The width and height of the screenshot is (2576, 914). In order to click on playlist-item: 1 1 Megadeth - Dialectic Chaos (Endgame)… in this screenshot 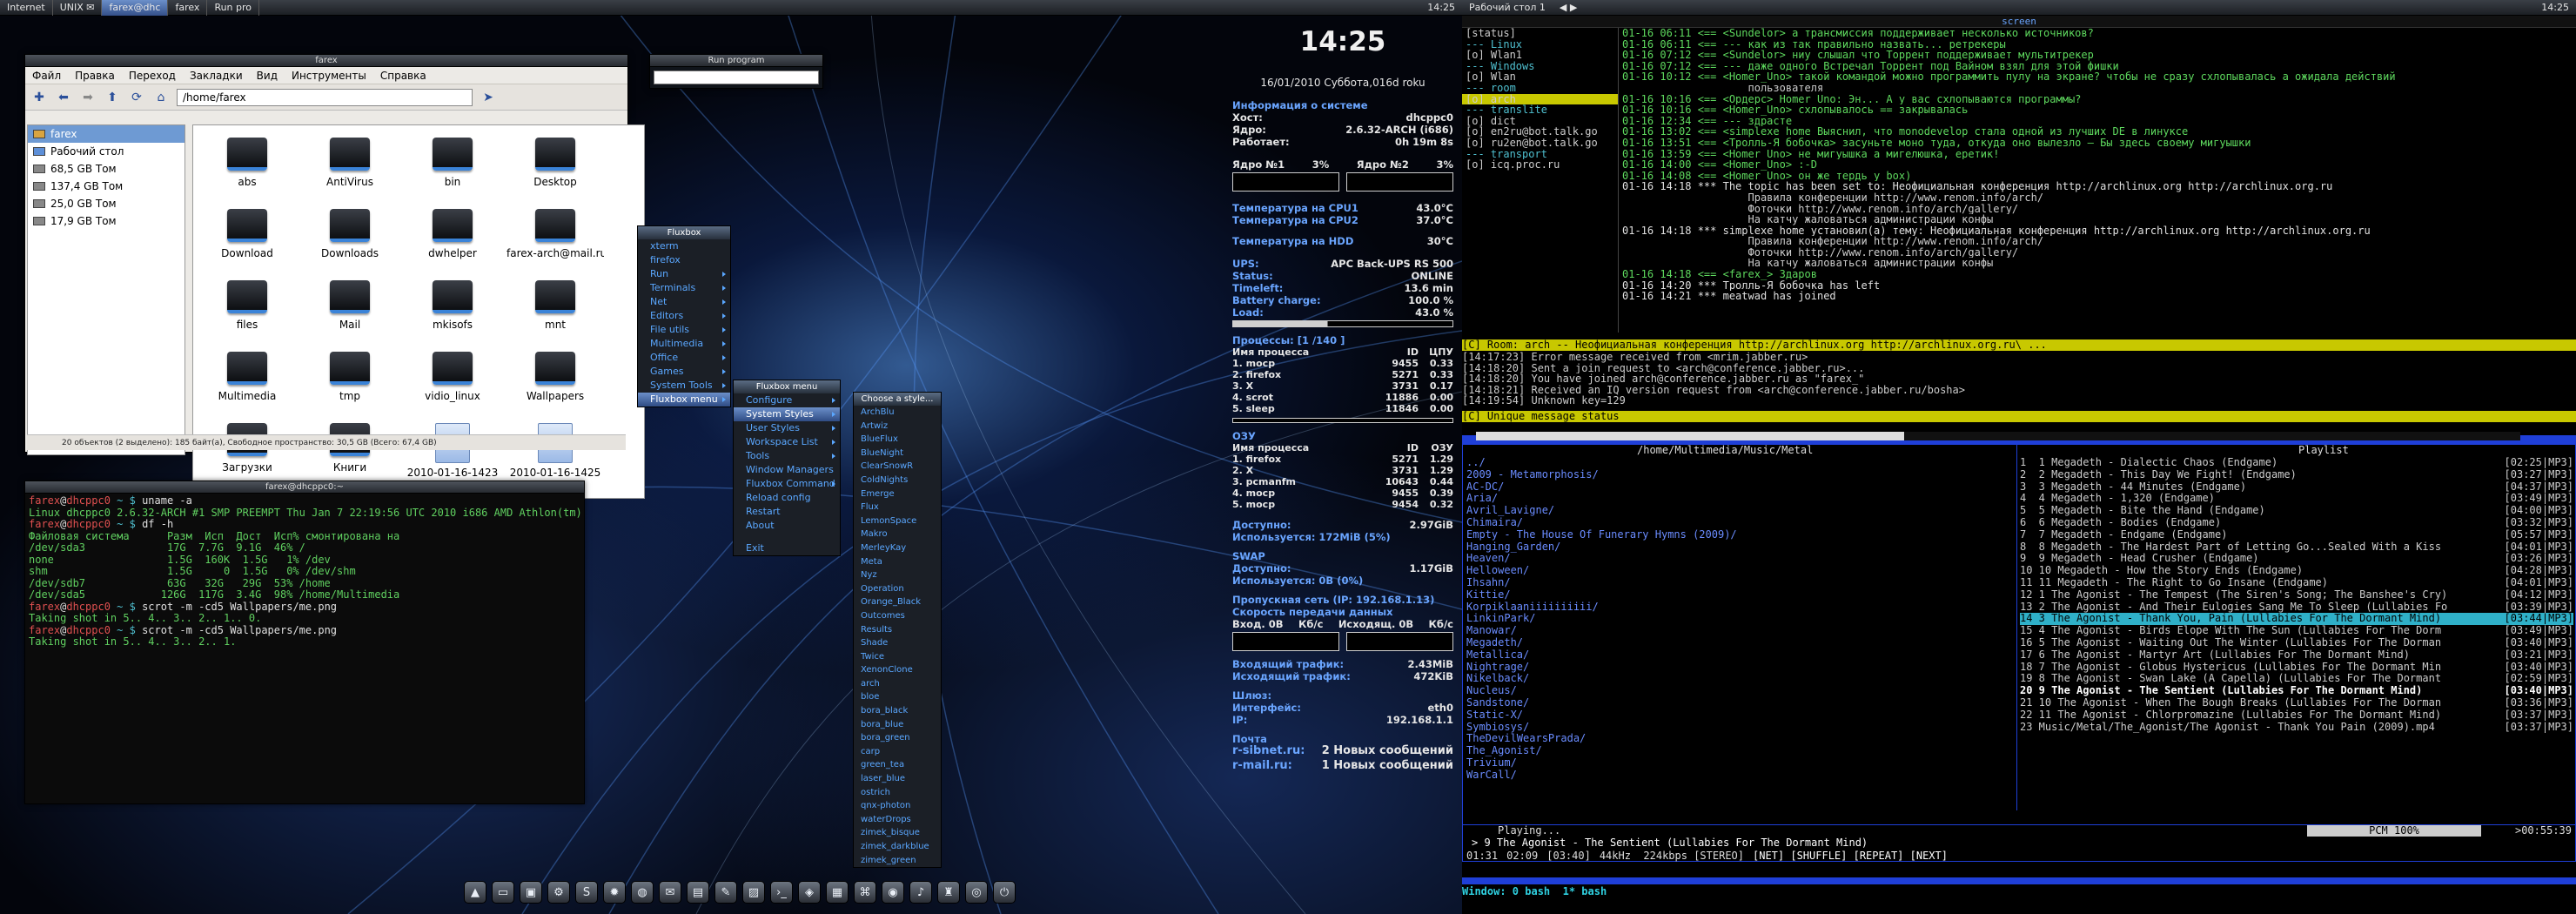, I will do `click(2296, 463)`.